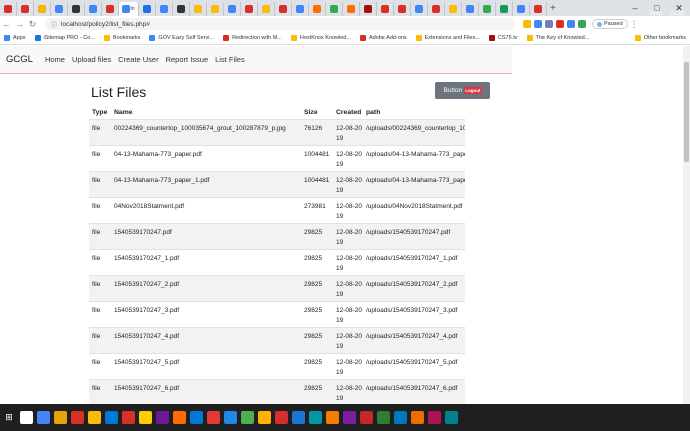  I want to click on profile-paused-button: Paused, so click(610, 24).